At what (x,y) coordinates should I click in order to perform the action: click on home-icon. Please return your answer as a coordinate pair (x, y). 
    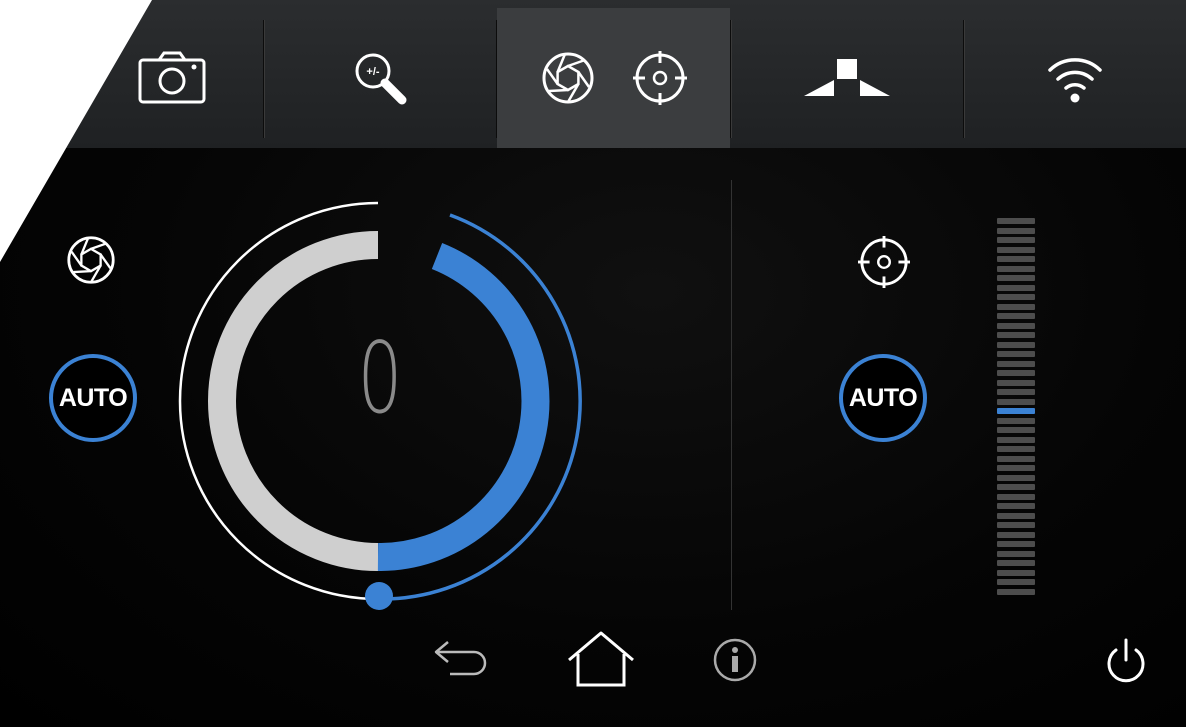
    Looking at the image, I should click on (601, 661).